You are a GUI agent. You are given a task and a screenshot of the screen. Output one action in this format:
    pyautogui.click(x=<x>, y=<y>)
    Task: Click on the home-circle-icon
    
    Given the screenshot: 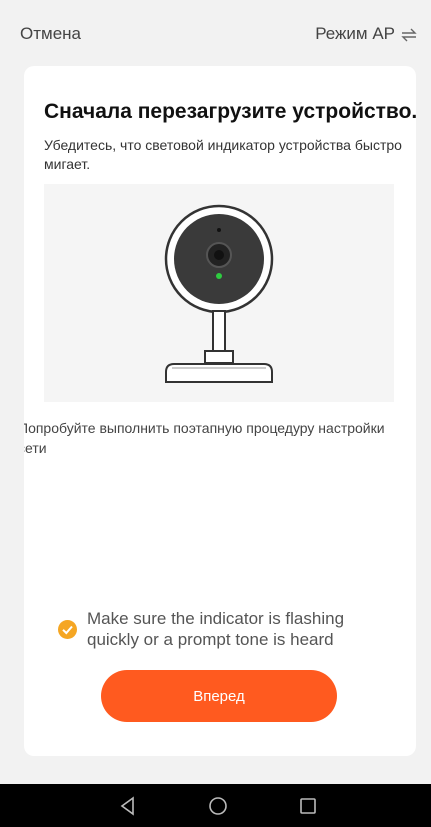 What is the action you would take?
    pyautogui.click(x=218, y=806)
    